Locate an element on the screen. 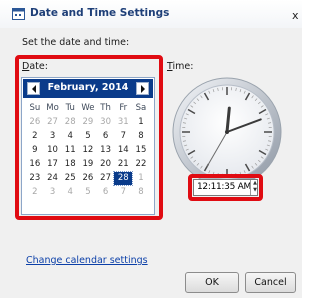  analog-clock is located at coordinates (227, 132).